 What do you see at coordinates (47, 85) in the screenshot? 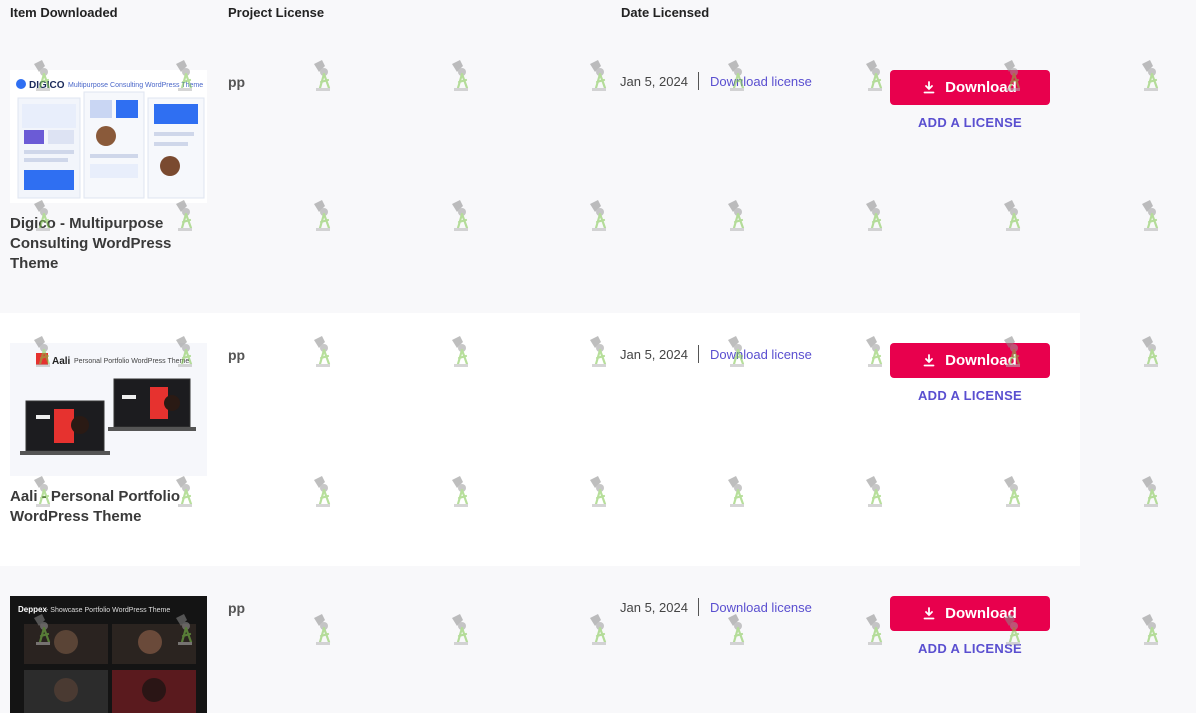
I see `thumb-brand: DIGICO` at bounding box center [47, 85].